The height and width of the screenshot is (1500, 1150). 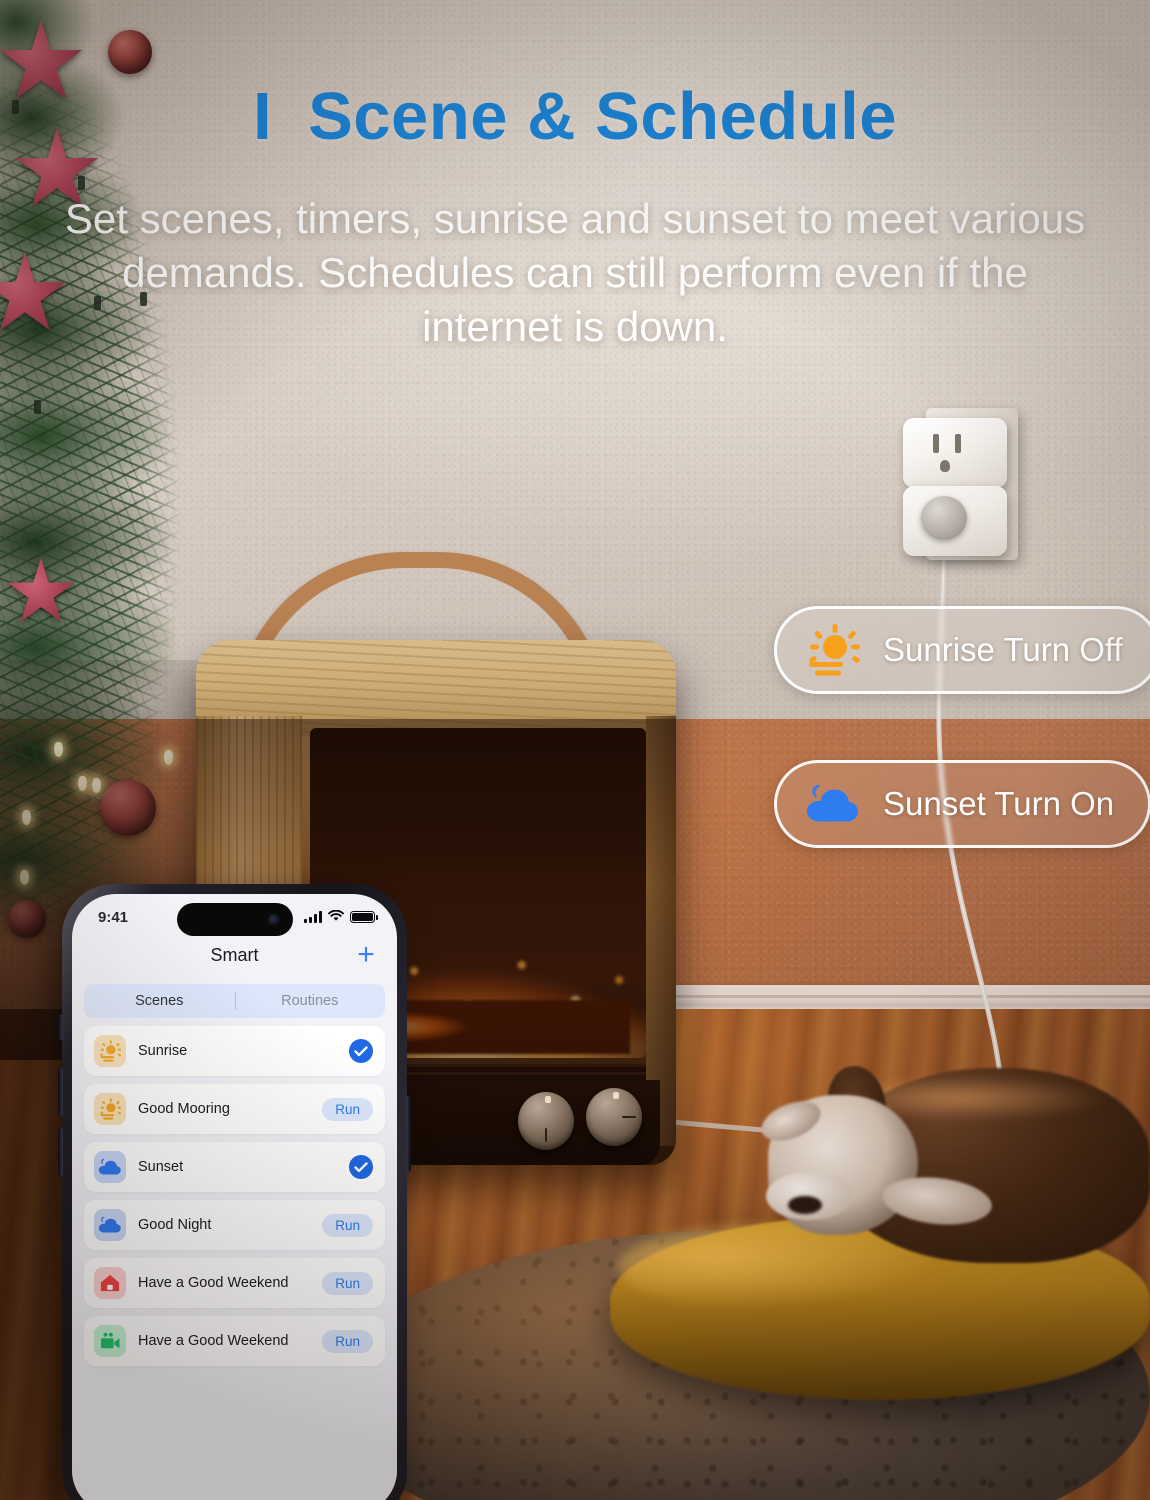 What do you see at coordinates (161, 1167) in the screenshot?
I see `scene-label: Sunset` at bounding box center [161, 1167].